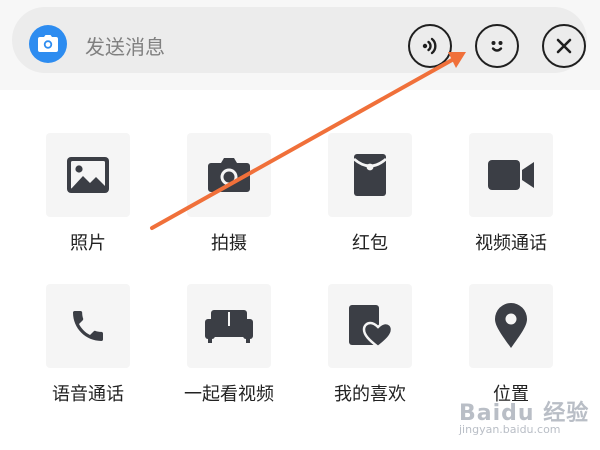  What do you see at coordinates (510, 429) in the screenshot?
I see `watermark-url: jingyan.baidu.com` at bounding box center [510, 429].